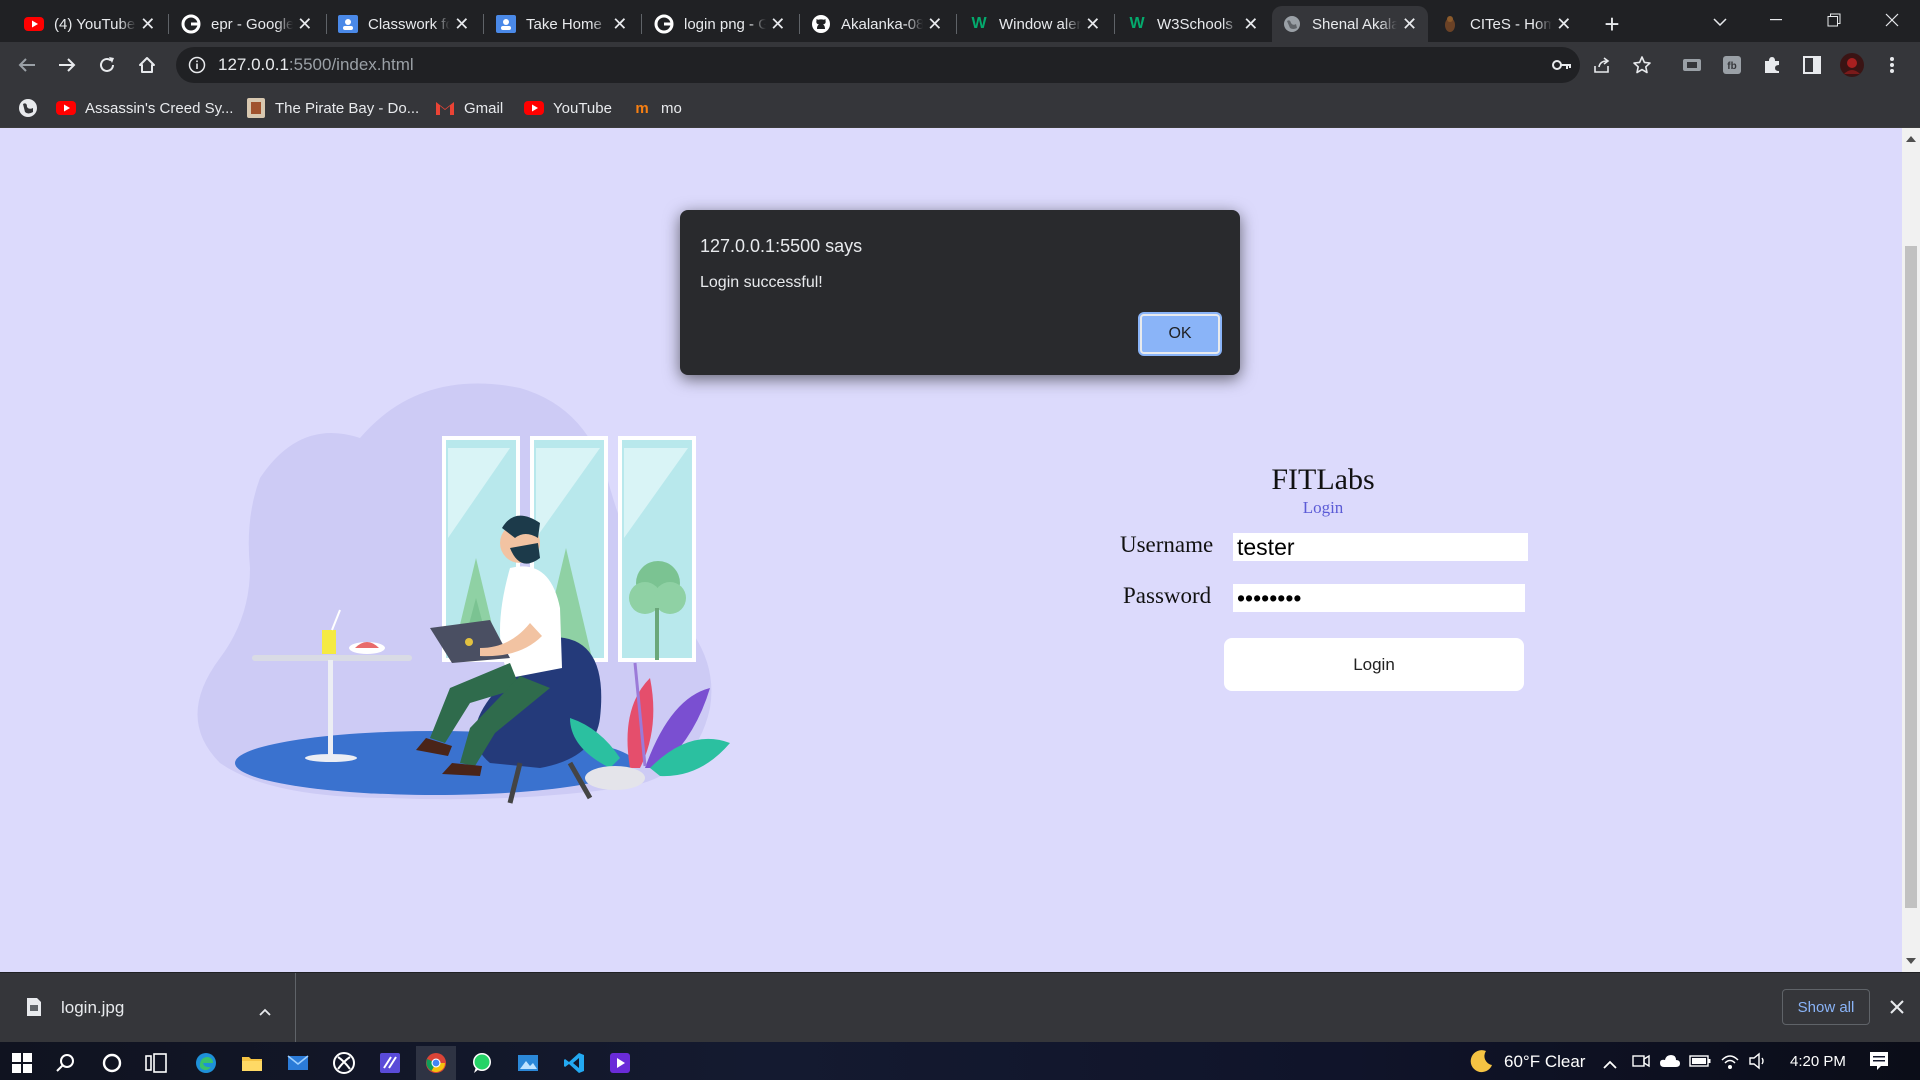 This screenshot has height=1080, width=1920. I want to click on weather-text: 60°F Clear, so click(1544, 1062).